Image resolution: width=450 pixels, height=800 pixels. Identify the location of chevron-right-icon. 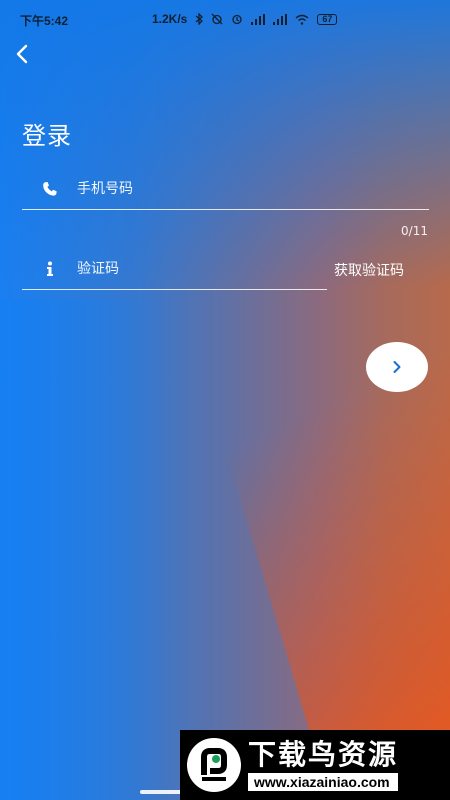
(397, 367).